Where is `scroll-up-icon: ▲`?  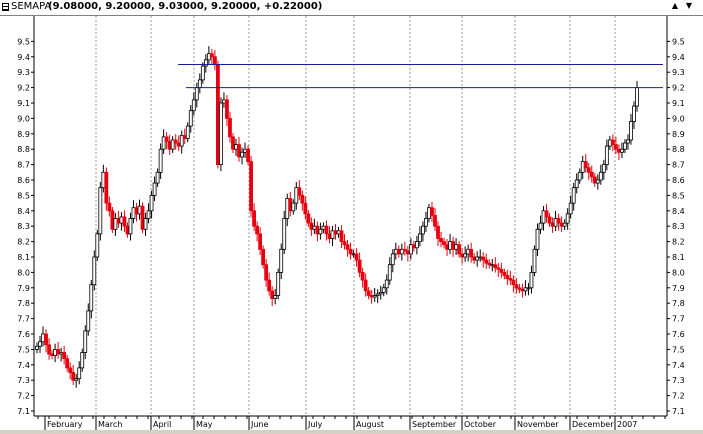 scroll-up-icon: ▲ is located at coordinates (675, 6).